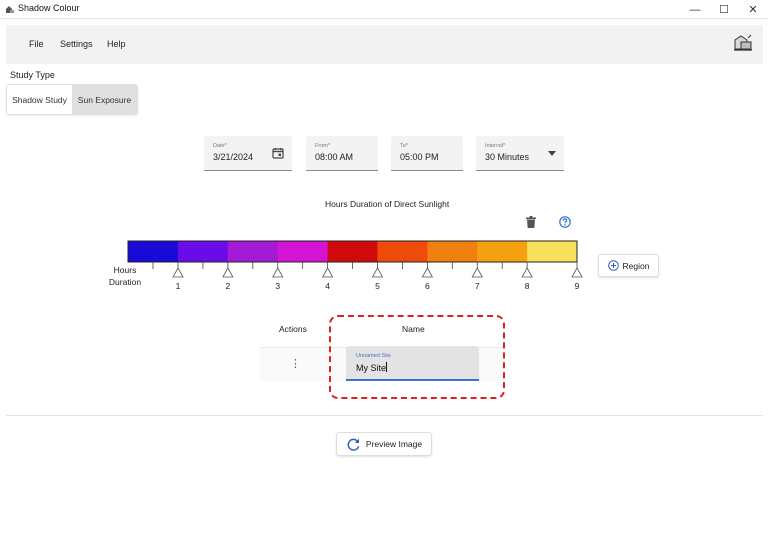 The image size is (768, 541). I want to click on kebab-menu-icon: ⋮, so click(295, 364).